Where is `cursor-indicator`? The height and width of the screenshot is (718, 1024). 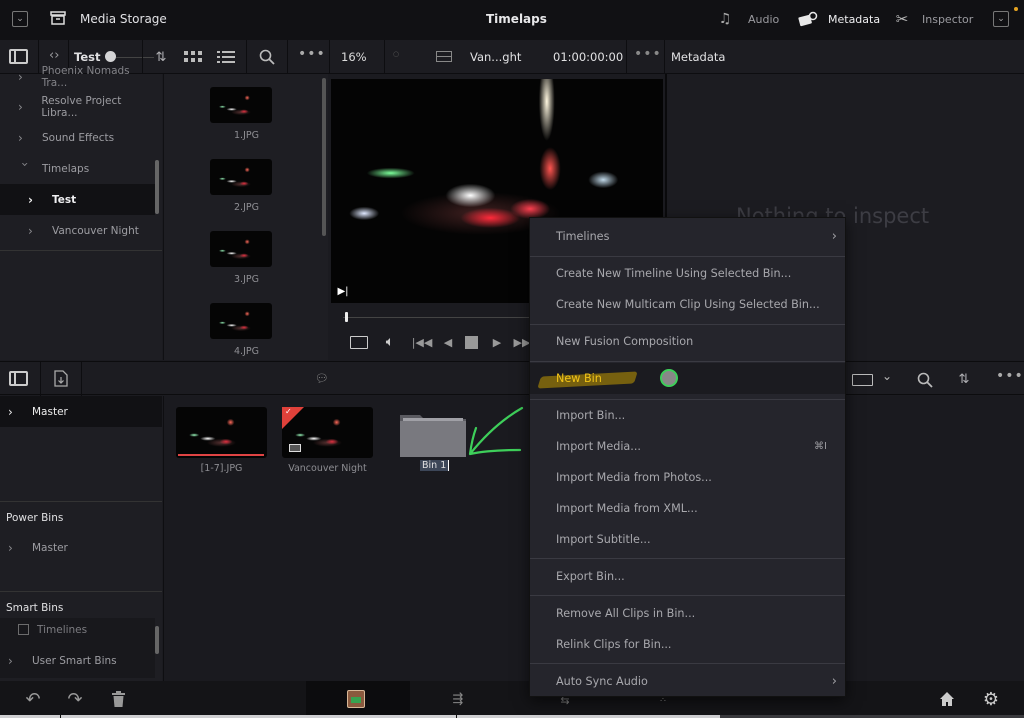 cursor-indicator is located at coordinates (669, 378).